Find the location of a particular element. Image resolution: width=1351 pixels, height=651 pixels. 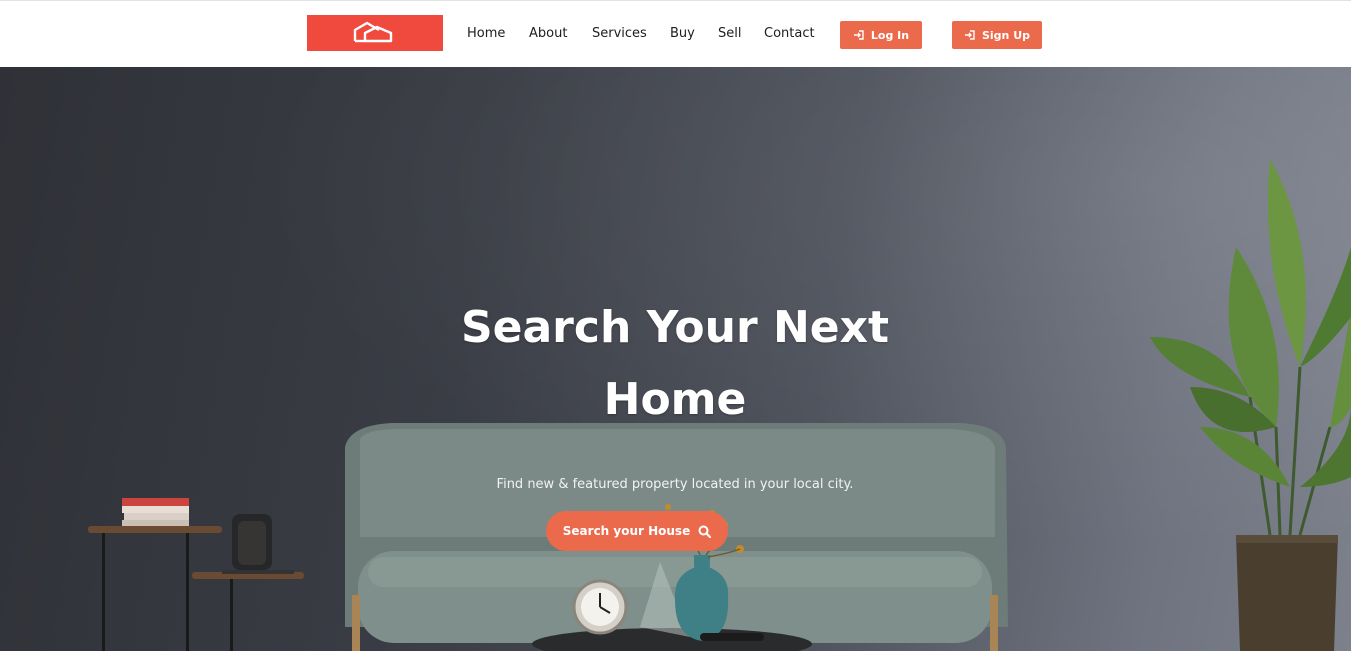

plant-illustration is located at coordinates (1250, 405).